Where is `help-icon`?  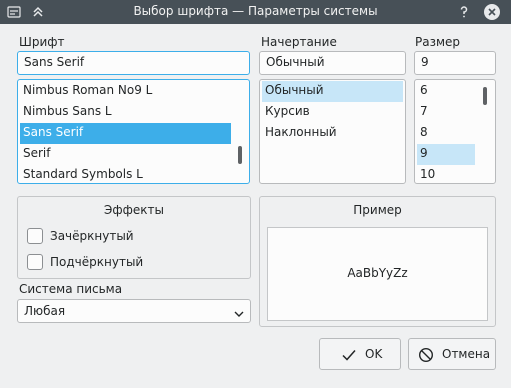
help-icon is located at coordinates (464, 12).